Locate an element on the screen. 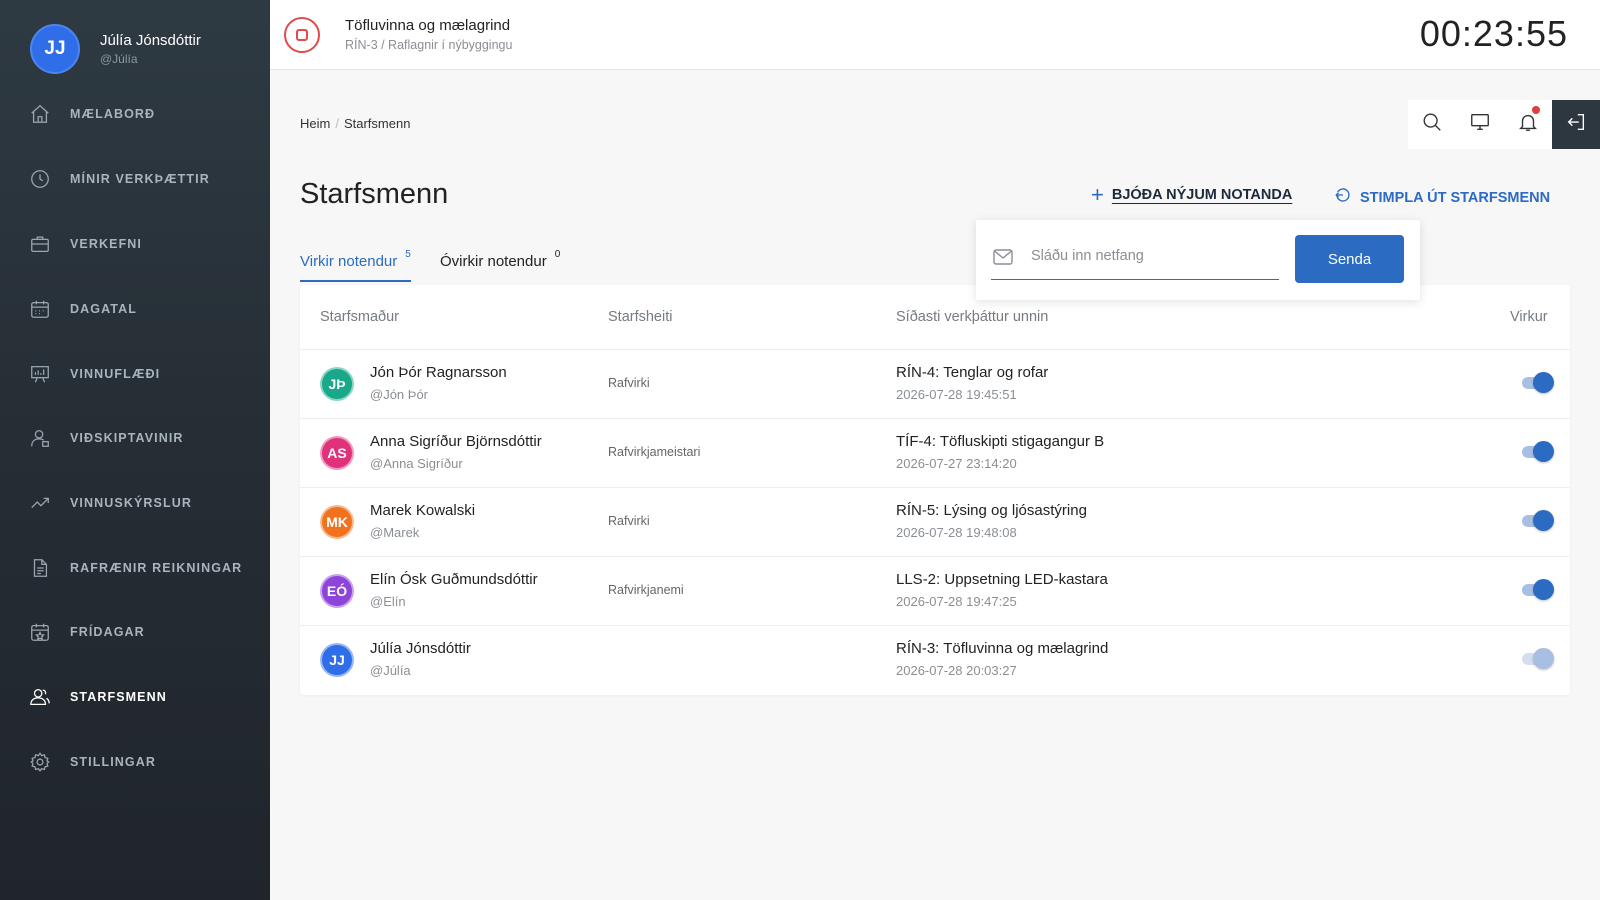 The height and width of the screenshot is (900, 1600). avatar: MK is located at coordinates (337, 522).